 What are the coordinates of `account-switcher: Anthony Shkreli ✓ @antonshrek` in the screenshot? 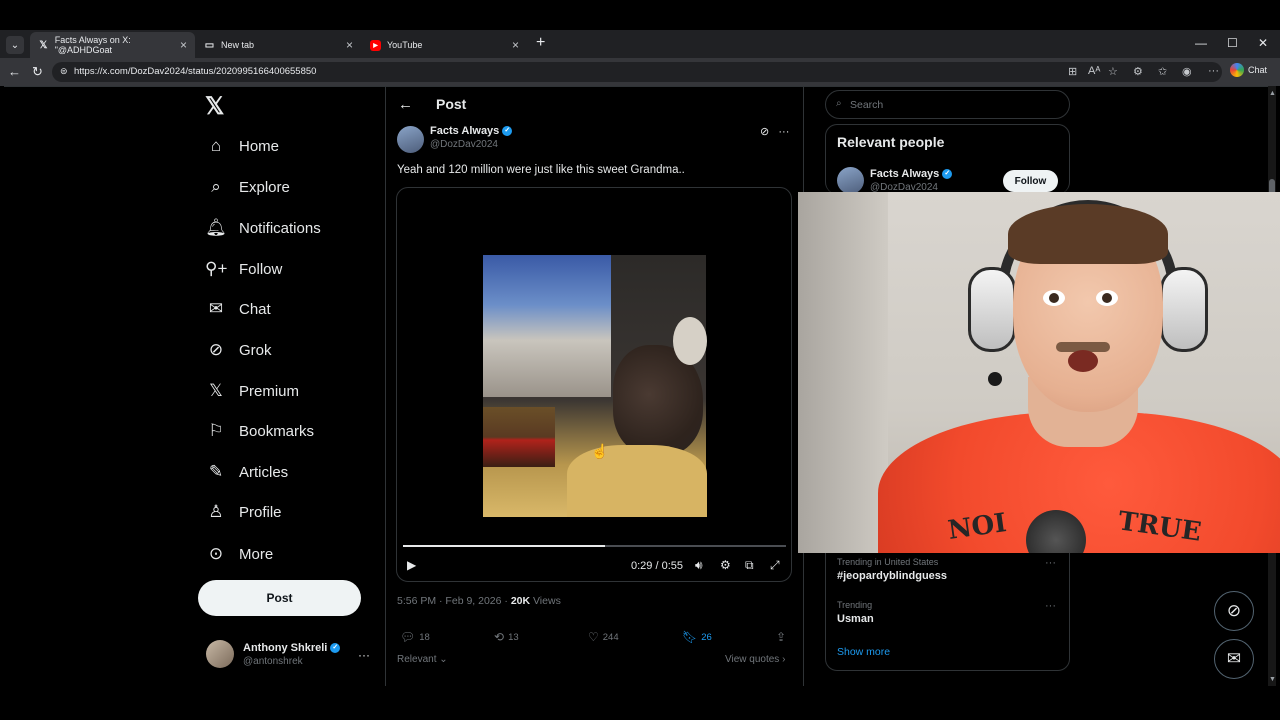 It's located at (273, 654).